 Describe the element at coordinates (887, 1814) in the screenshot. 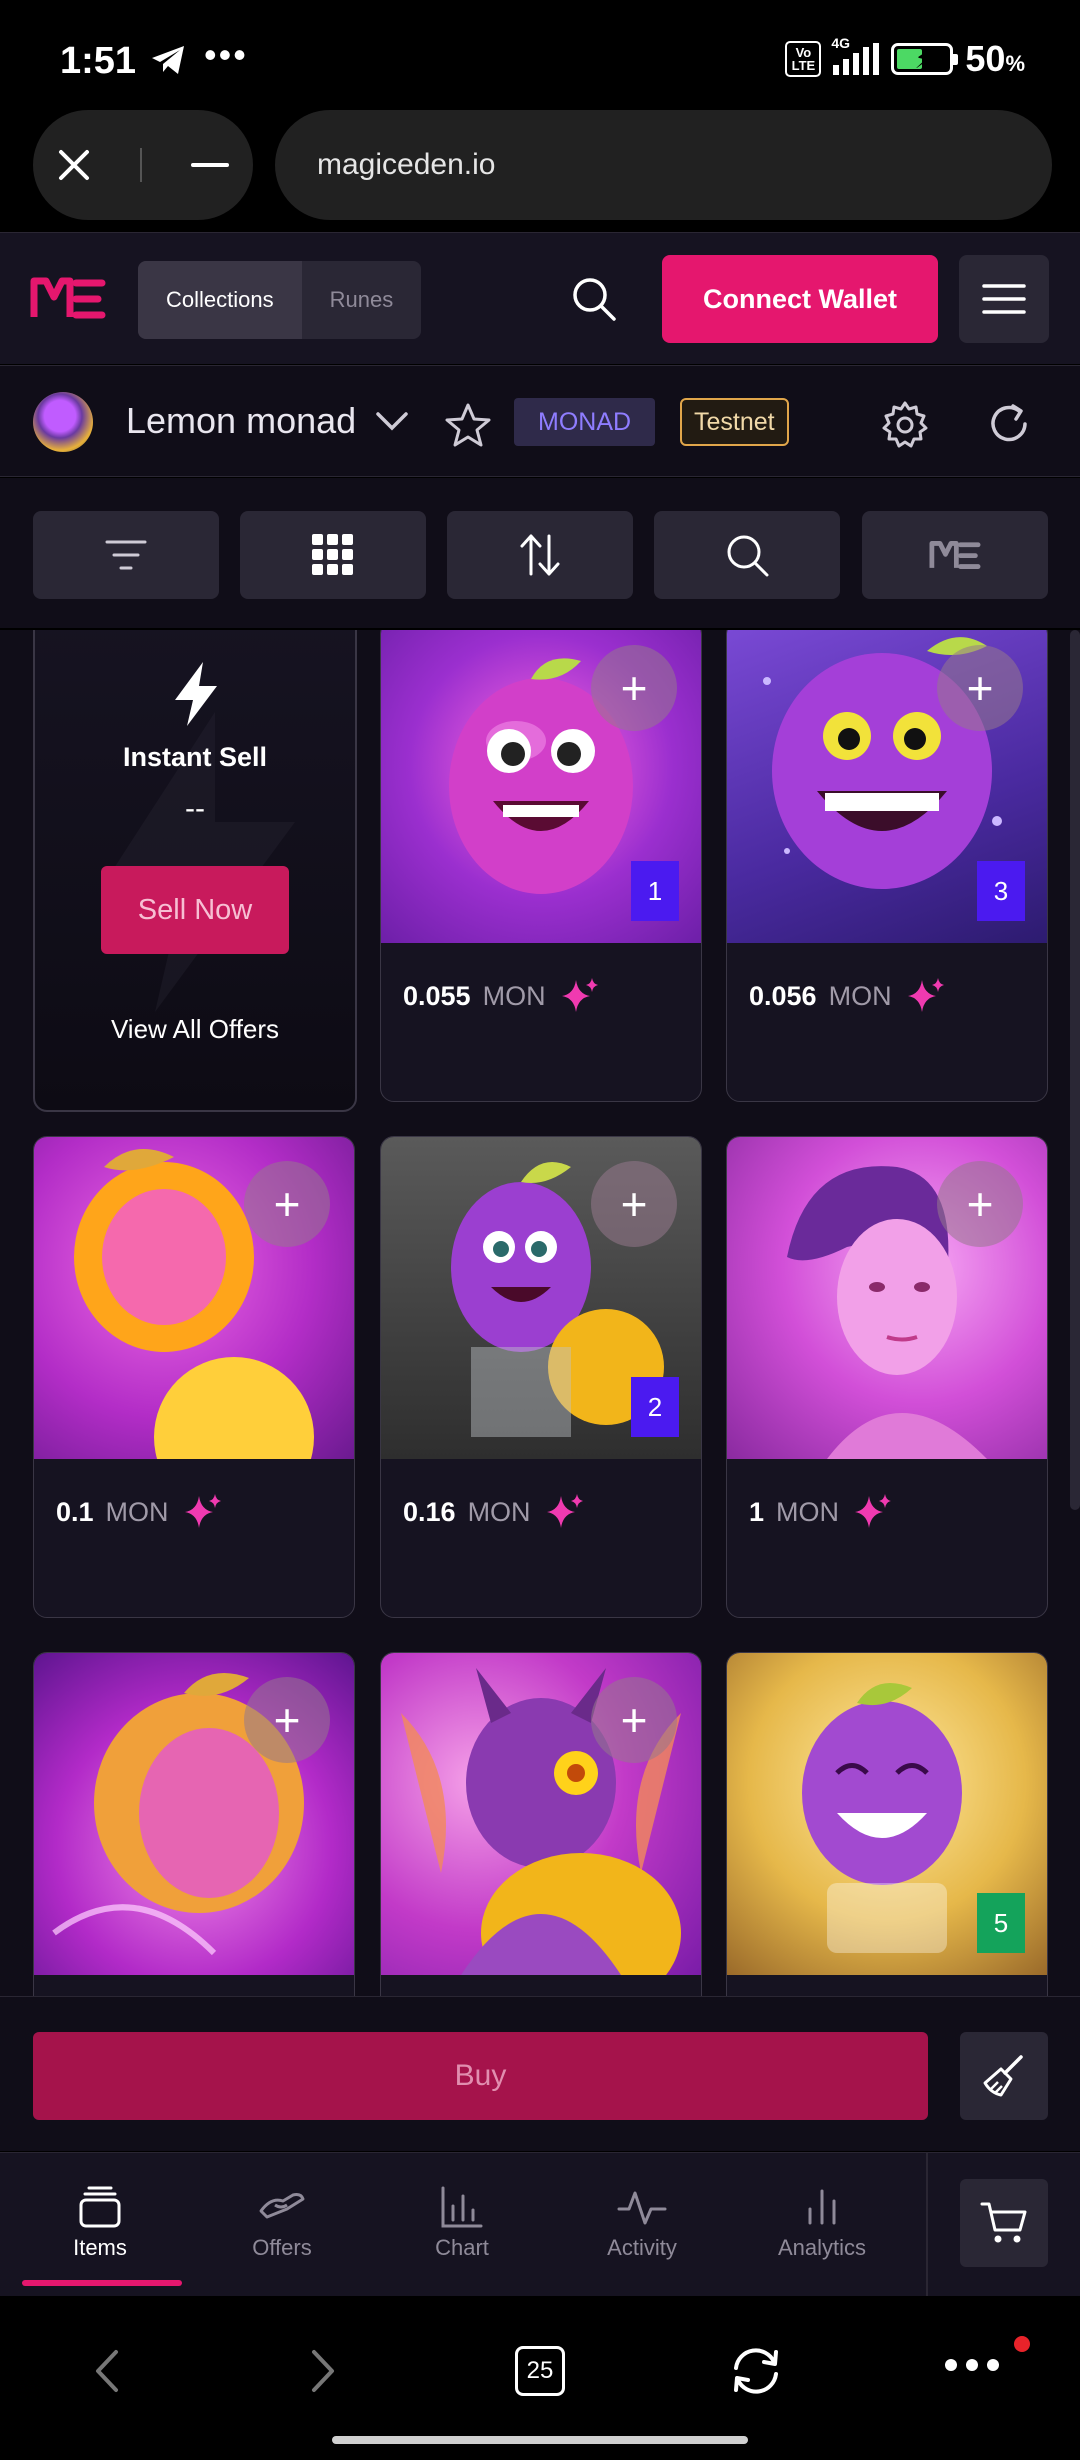

I see `nft-image: 5` at that location.